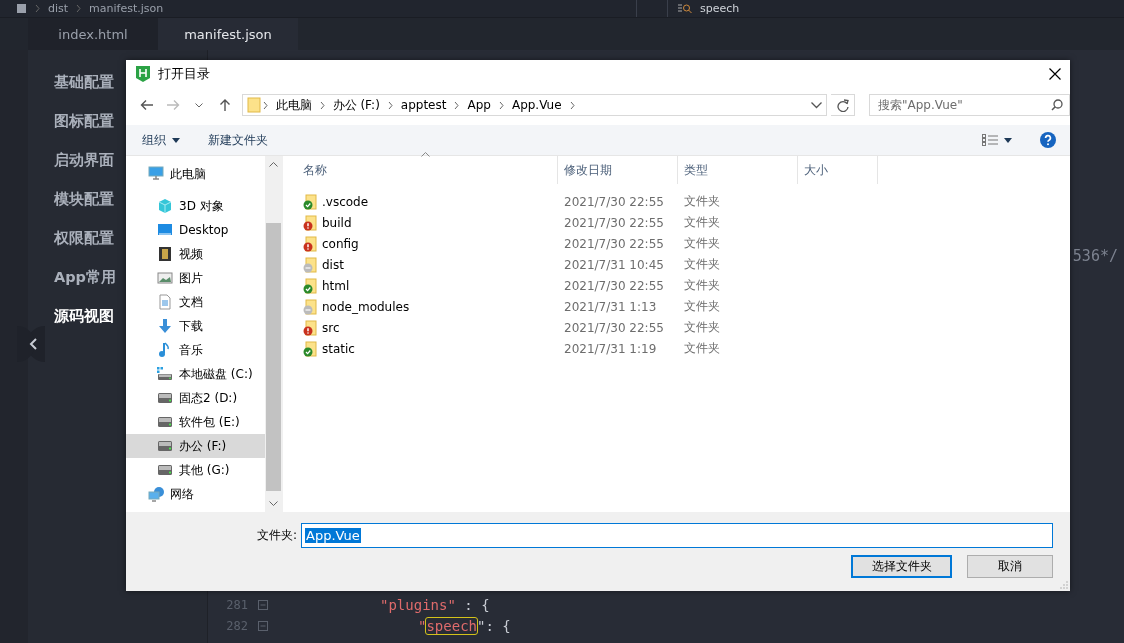  What do you see at coordinates (195, 278) in the screenshot?
I see `tree-item: 图片` at bounding box center [195, 278].